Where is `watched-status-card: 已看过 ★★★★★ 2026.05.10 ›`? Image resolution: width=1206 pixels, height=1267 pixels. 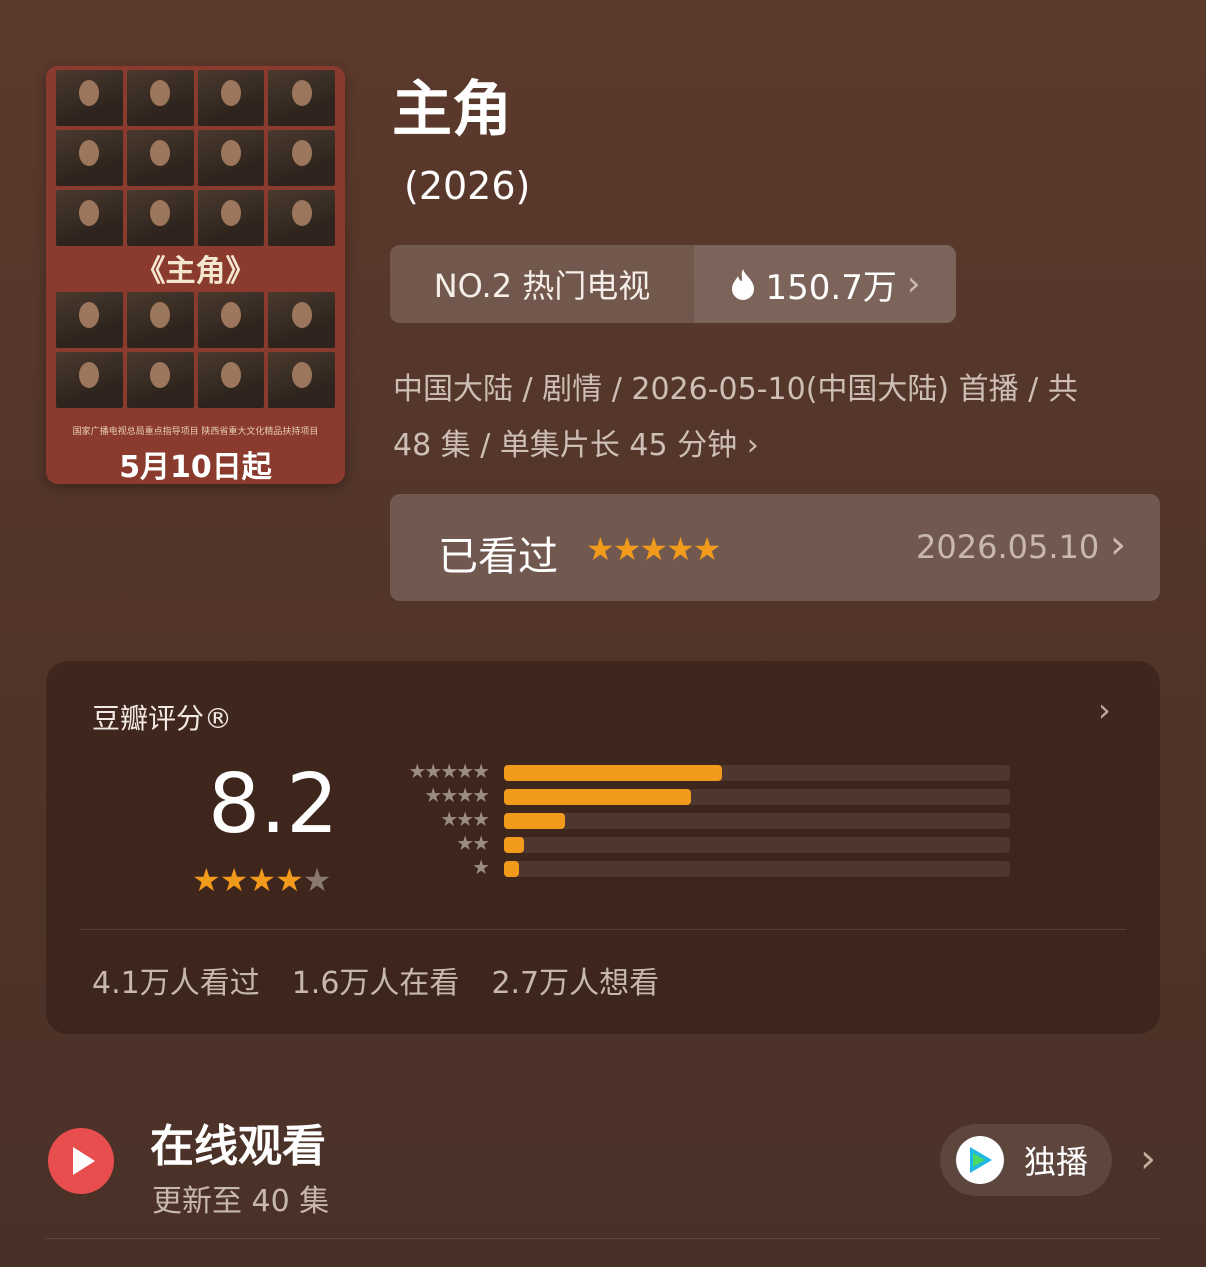 watched-status-card: 已看过 ★★★★★ 2026.05.10 › is located at coordinates (775, 547).